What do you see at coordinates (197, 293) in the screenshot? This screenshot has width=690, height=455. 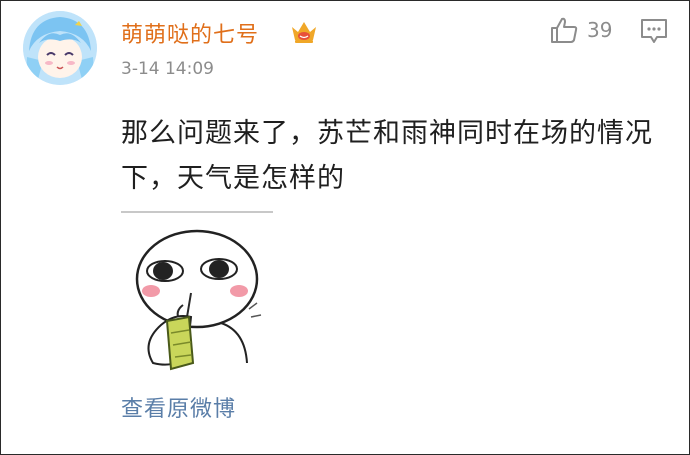 I see `sticker-image` at bounding box center [197, 293].